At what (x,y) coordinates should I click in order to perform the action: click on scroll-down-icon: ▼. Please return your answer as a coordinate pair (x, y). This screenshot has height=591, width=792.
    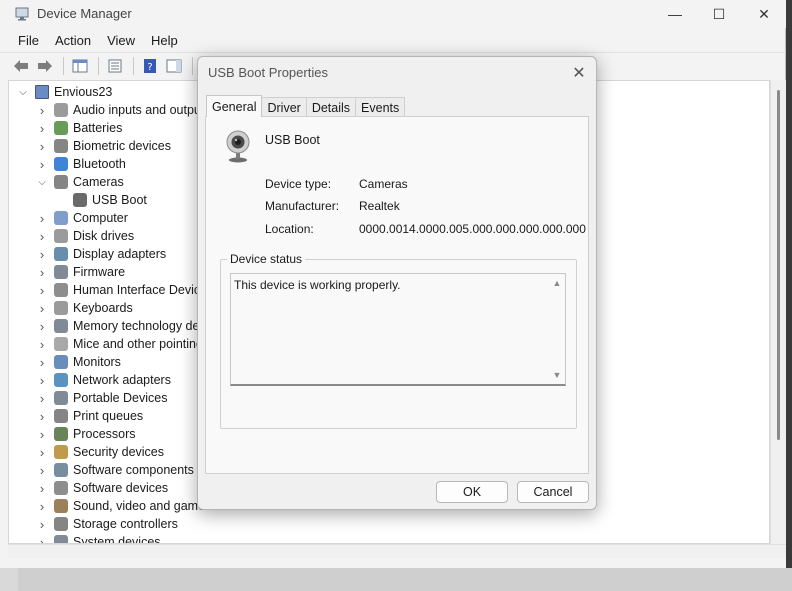
    Looking at the image, I should click on (557, 375).